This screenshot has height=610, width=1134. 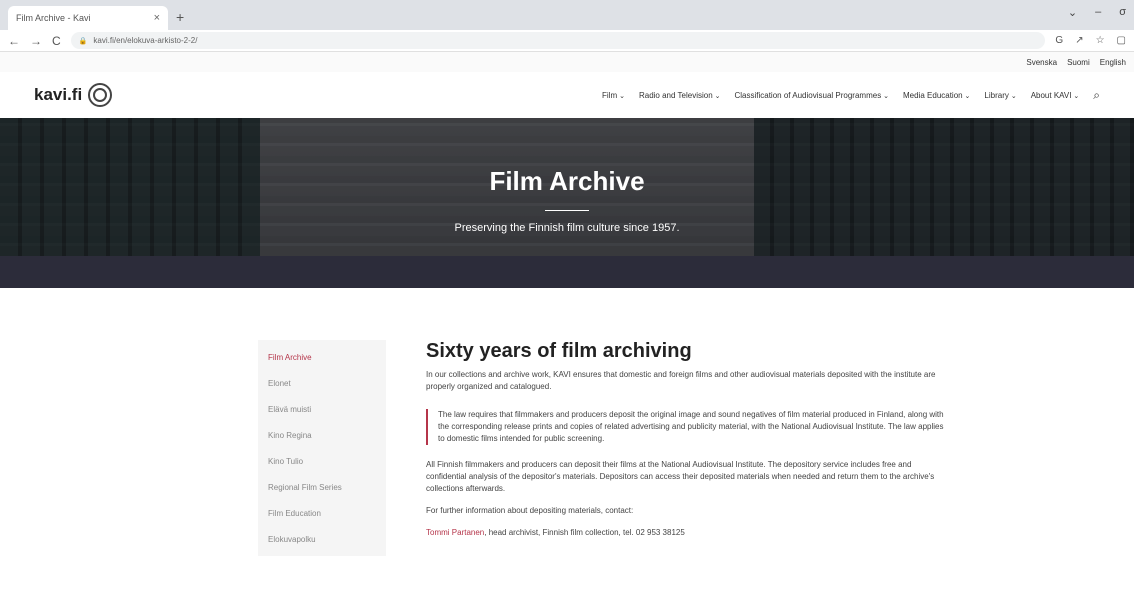 I want to click on url-input: 🔒 kavi.fi/en/elokuva-arkisto-2-2/, so click(x=558, y=40).